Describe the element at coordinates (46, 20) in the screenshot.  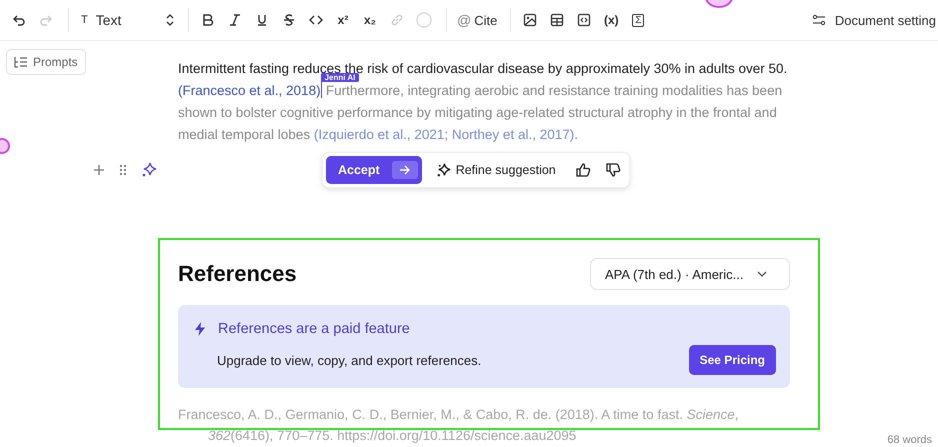
I see `redo-icon` at that location.